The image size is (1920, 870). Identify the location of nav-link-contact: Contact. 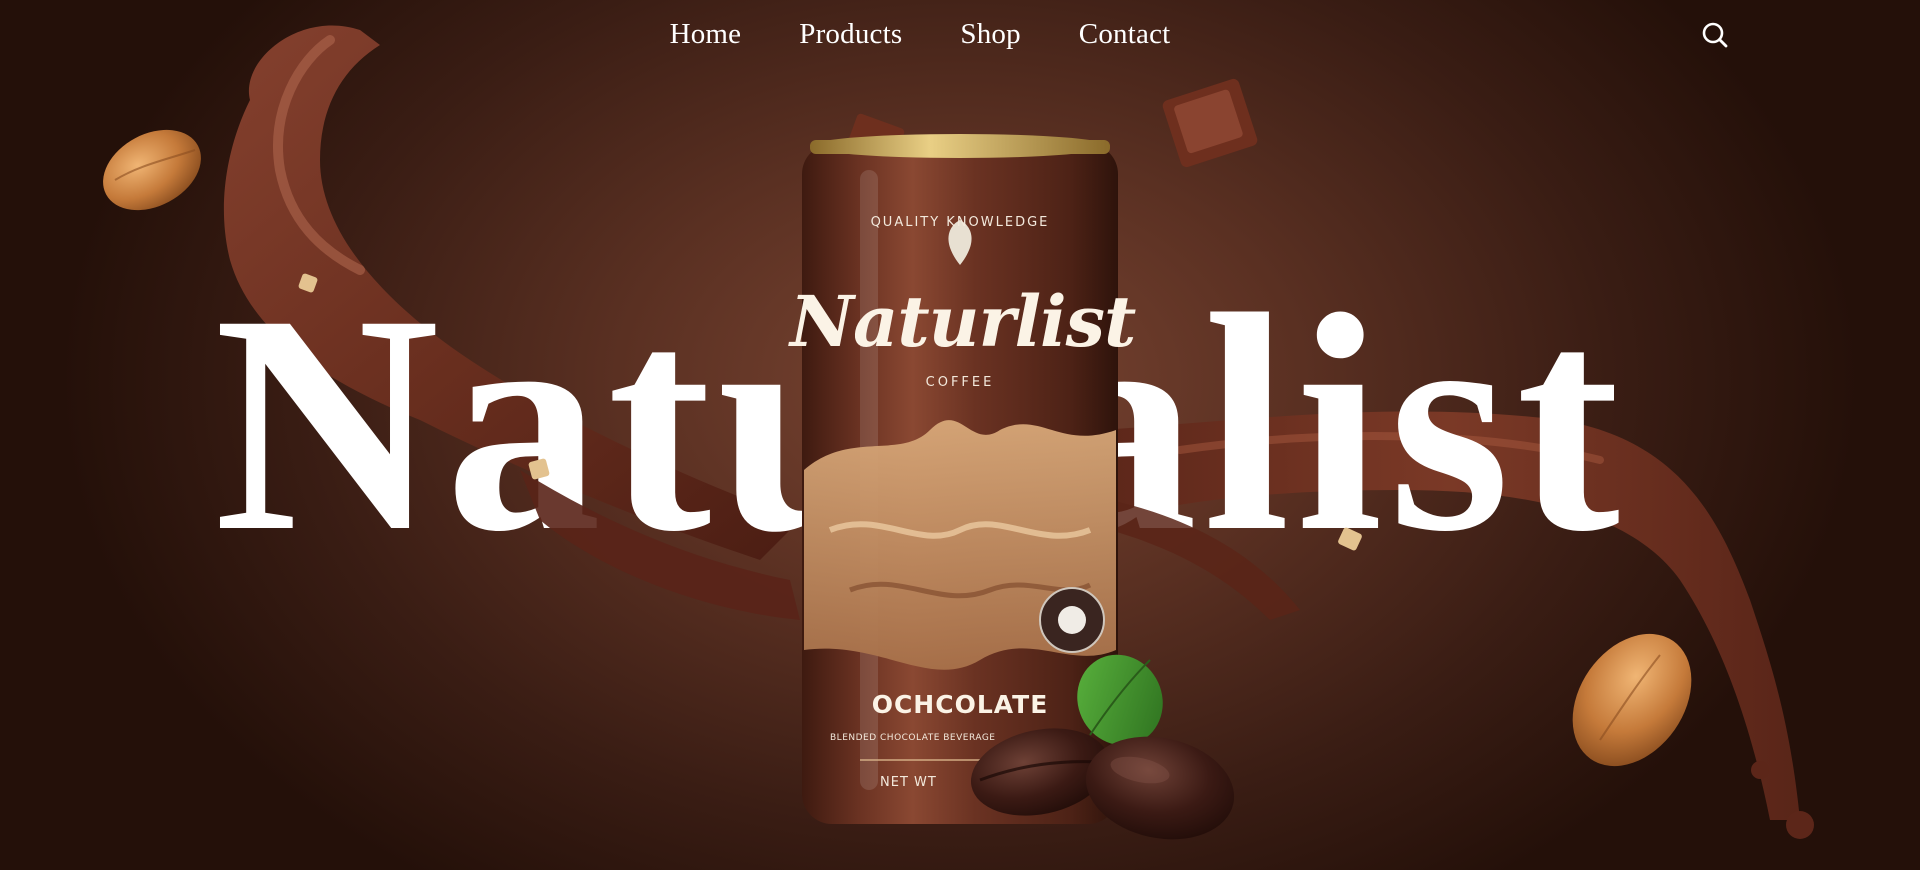
(1125, 34).